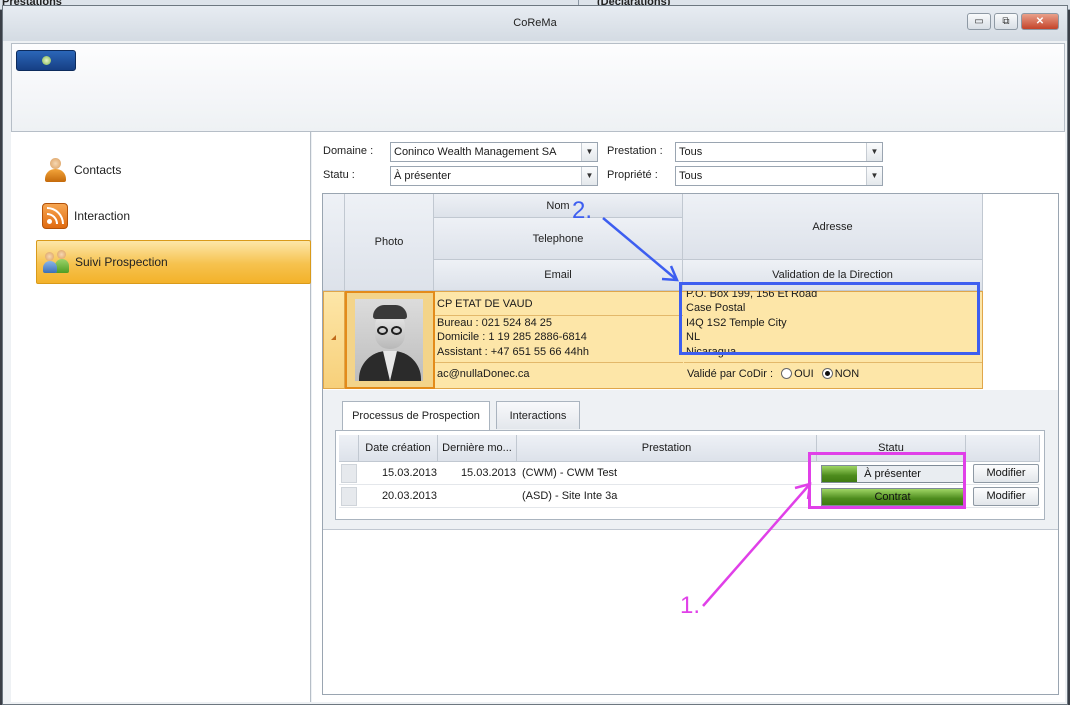  What do you see at coordinates (691, 176) in the screenshot?
I see `propriete-value: Tous` at bounding box center [691, 176].